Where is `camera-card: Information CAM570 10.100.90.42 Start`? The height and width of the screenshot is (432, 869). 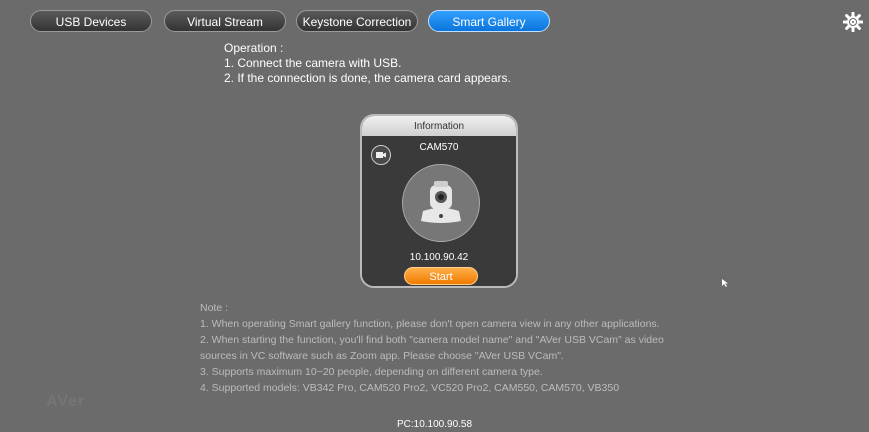 camera-card: Information CAM570 10.100.90.42 Start is located at coordinates (439, 201).